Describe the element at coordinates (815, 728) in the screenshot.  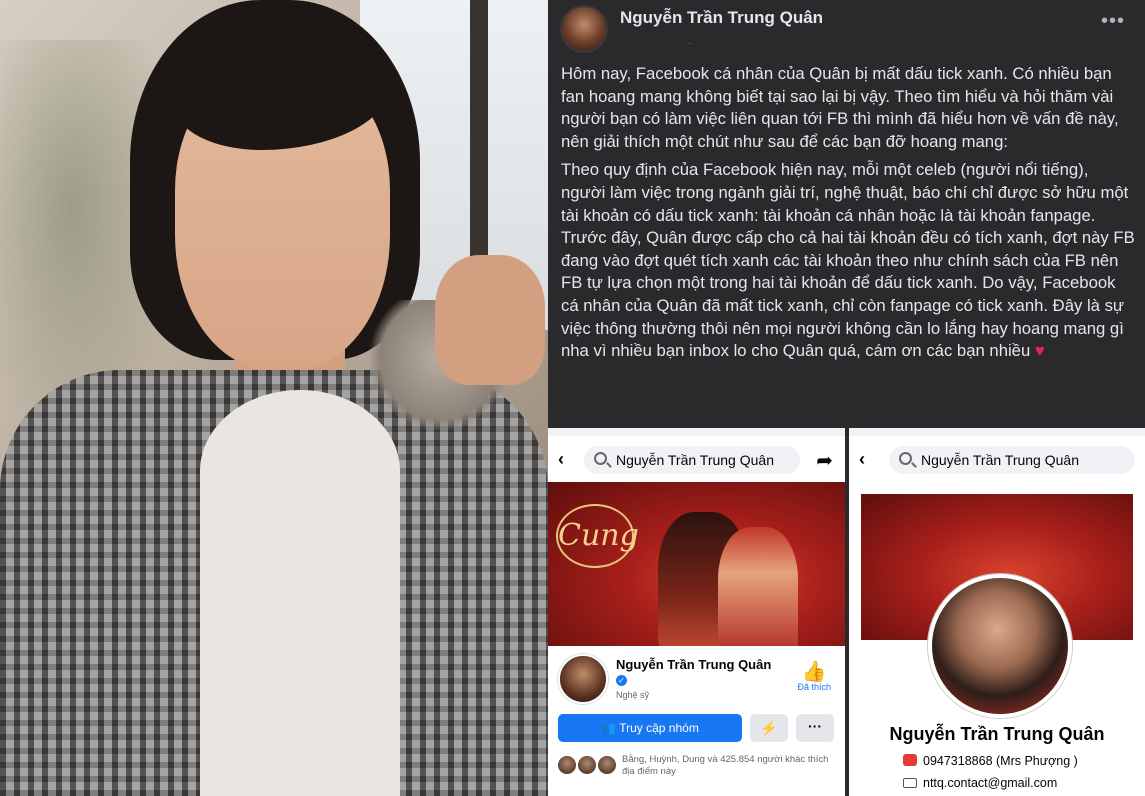
I see `more-icon: ···` at that location.